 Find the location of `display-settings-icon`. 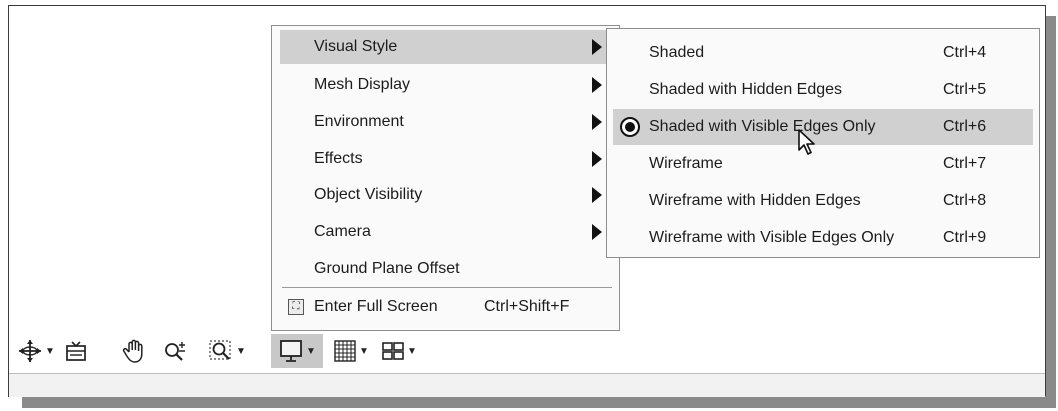

display-settings-icon is located at coordinates (291, 351).